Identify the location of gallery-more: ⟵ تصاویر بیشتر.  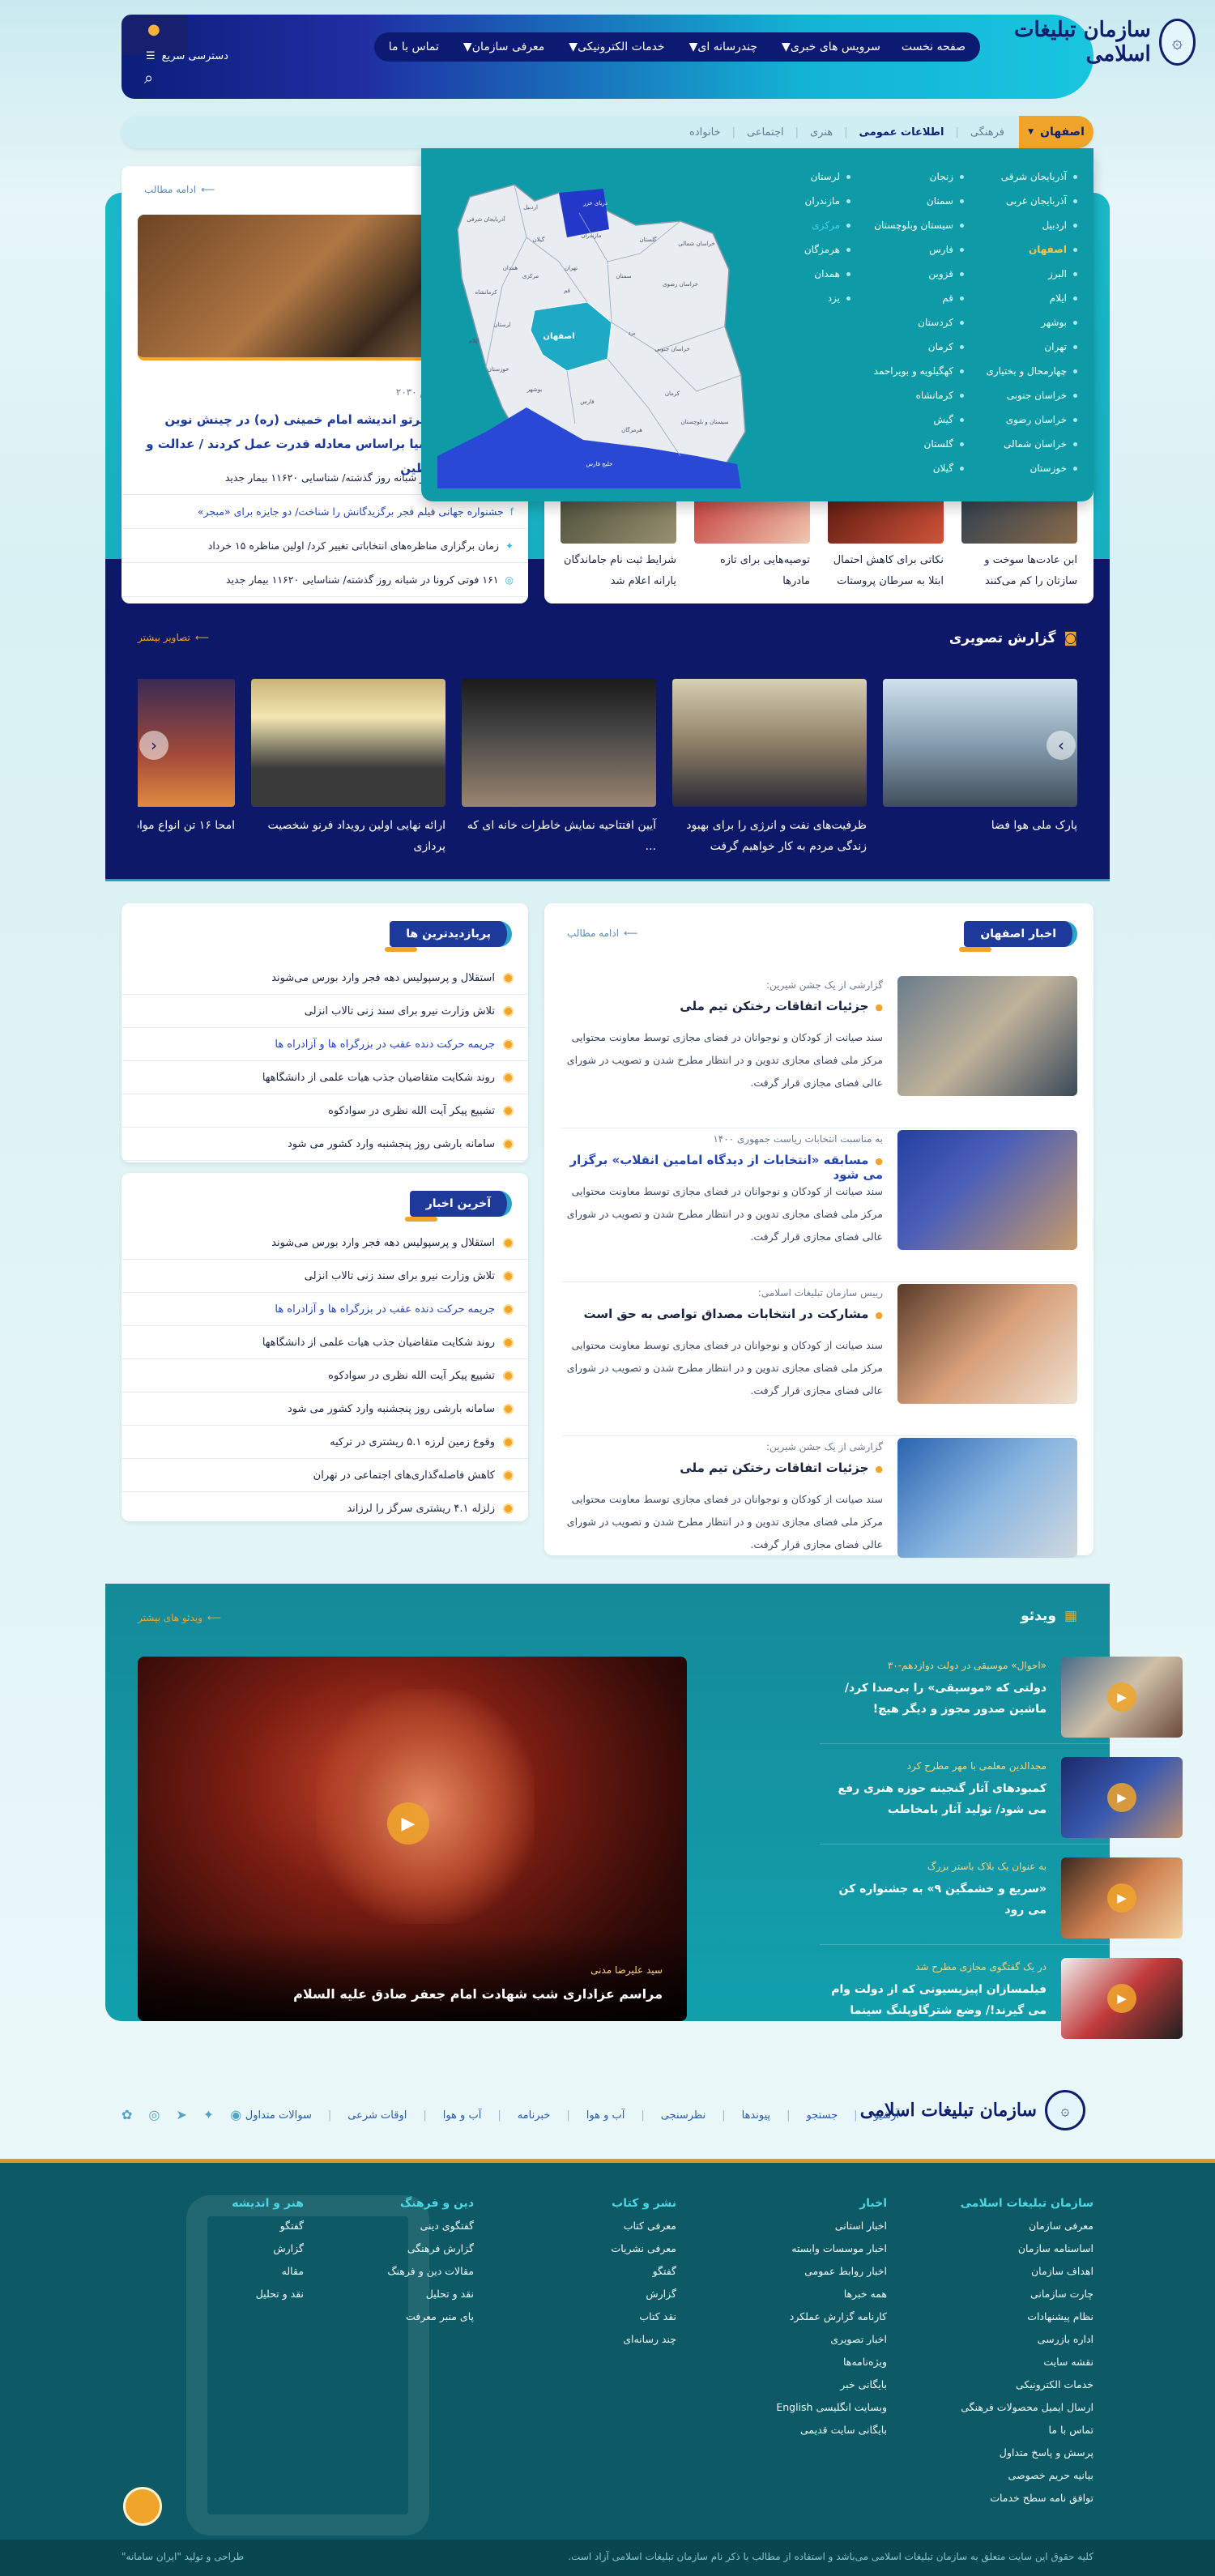
(173, 638).